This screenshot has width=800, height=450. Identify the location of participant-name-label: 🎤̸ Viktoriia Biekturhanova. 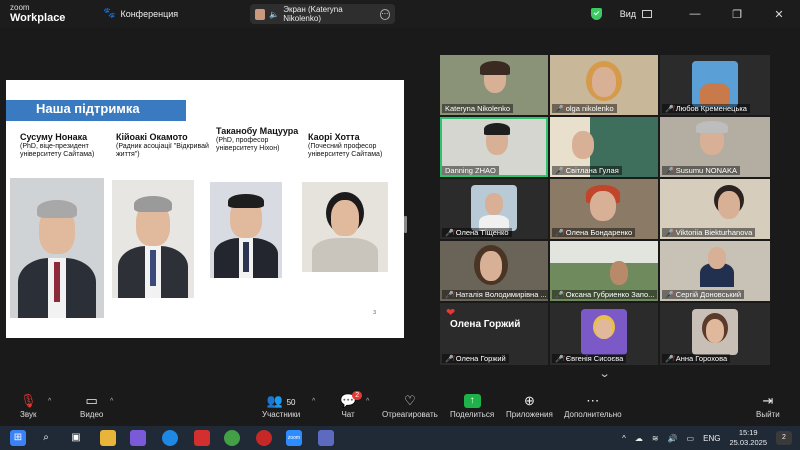
(709, 232).